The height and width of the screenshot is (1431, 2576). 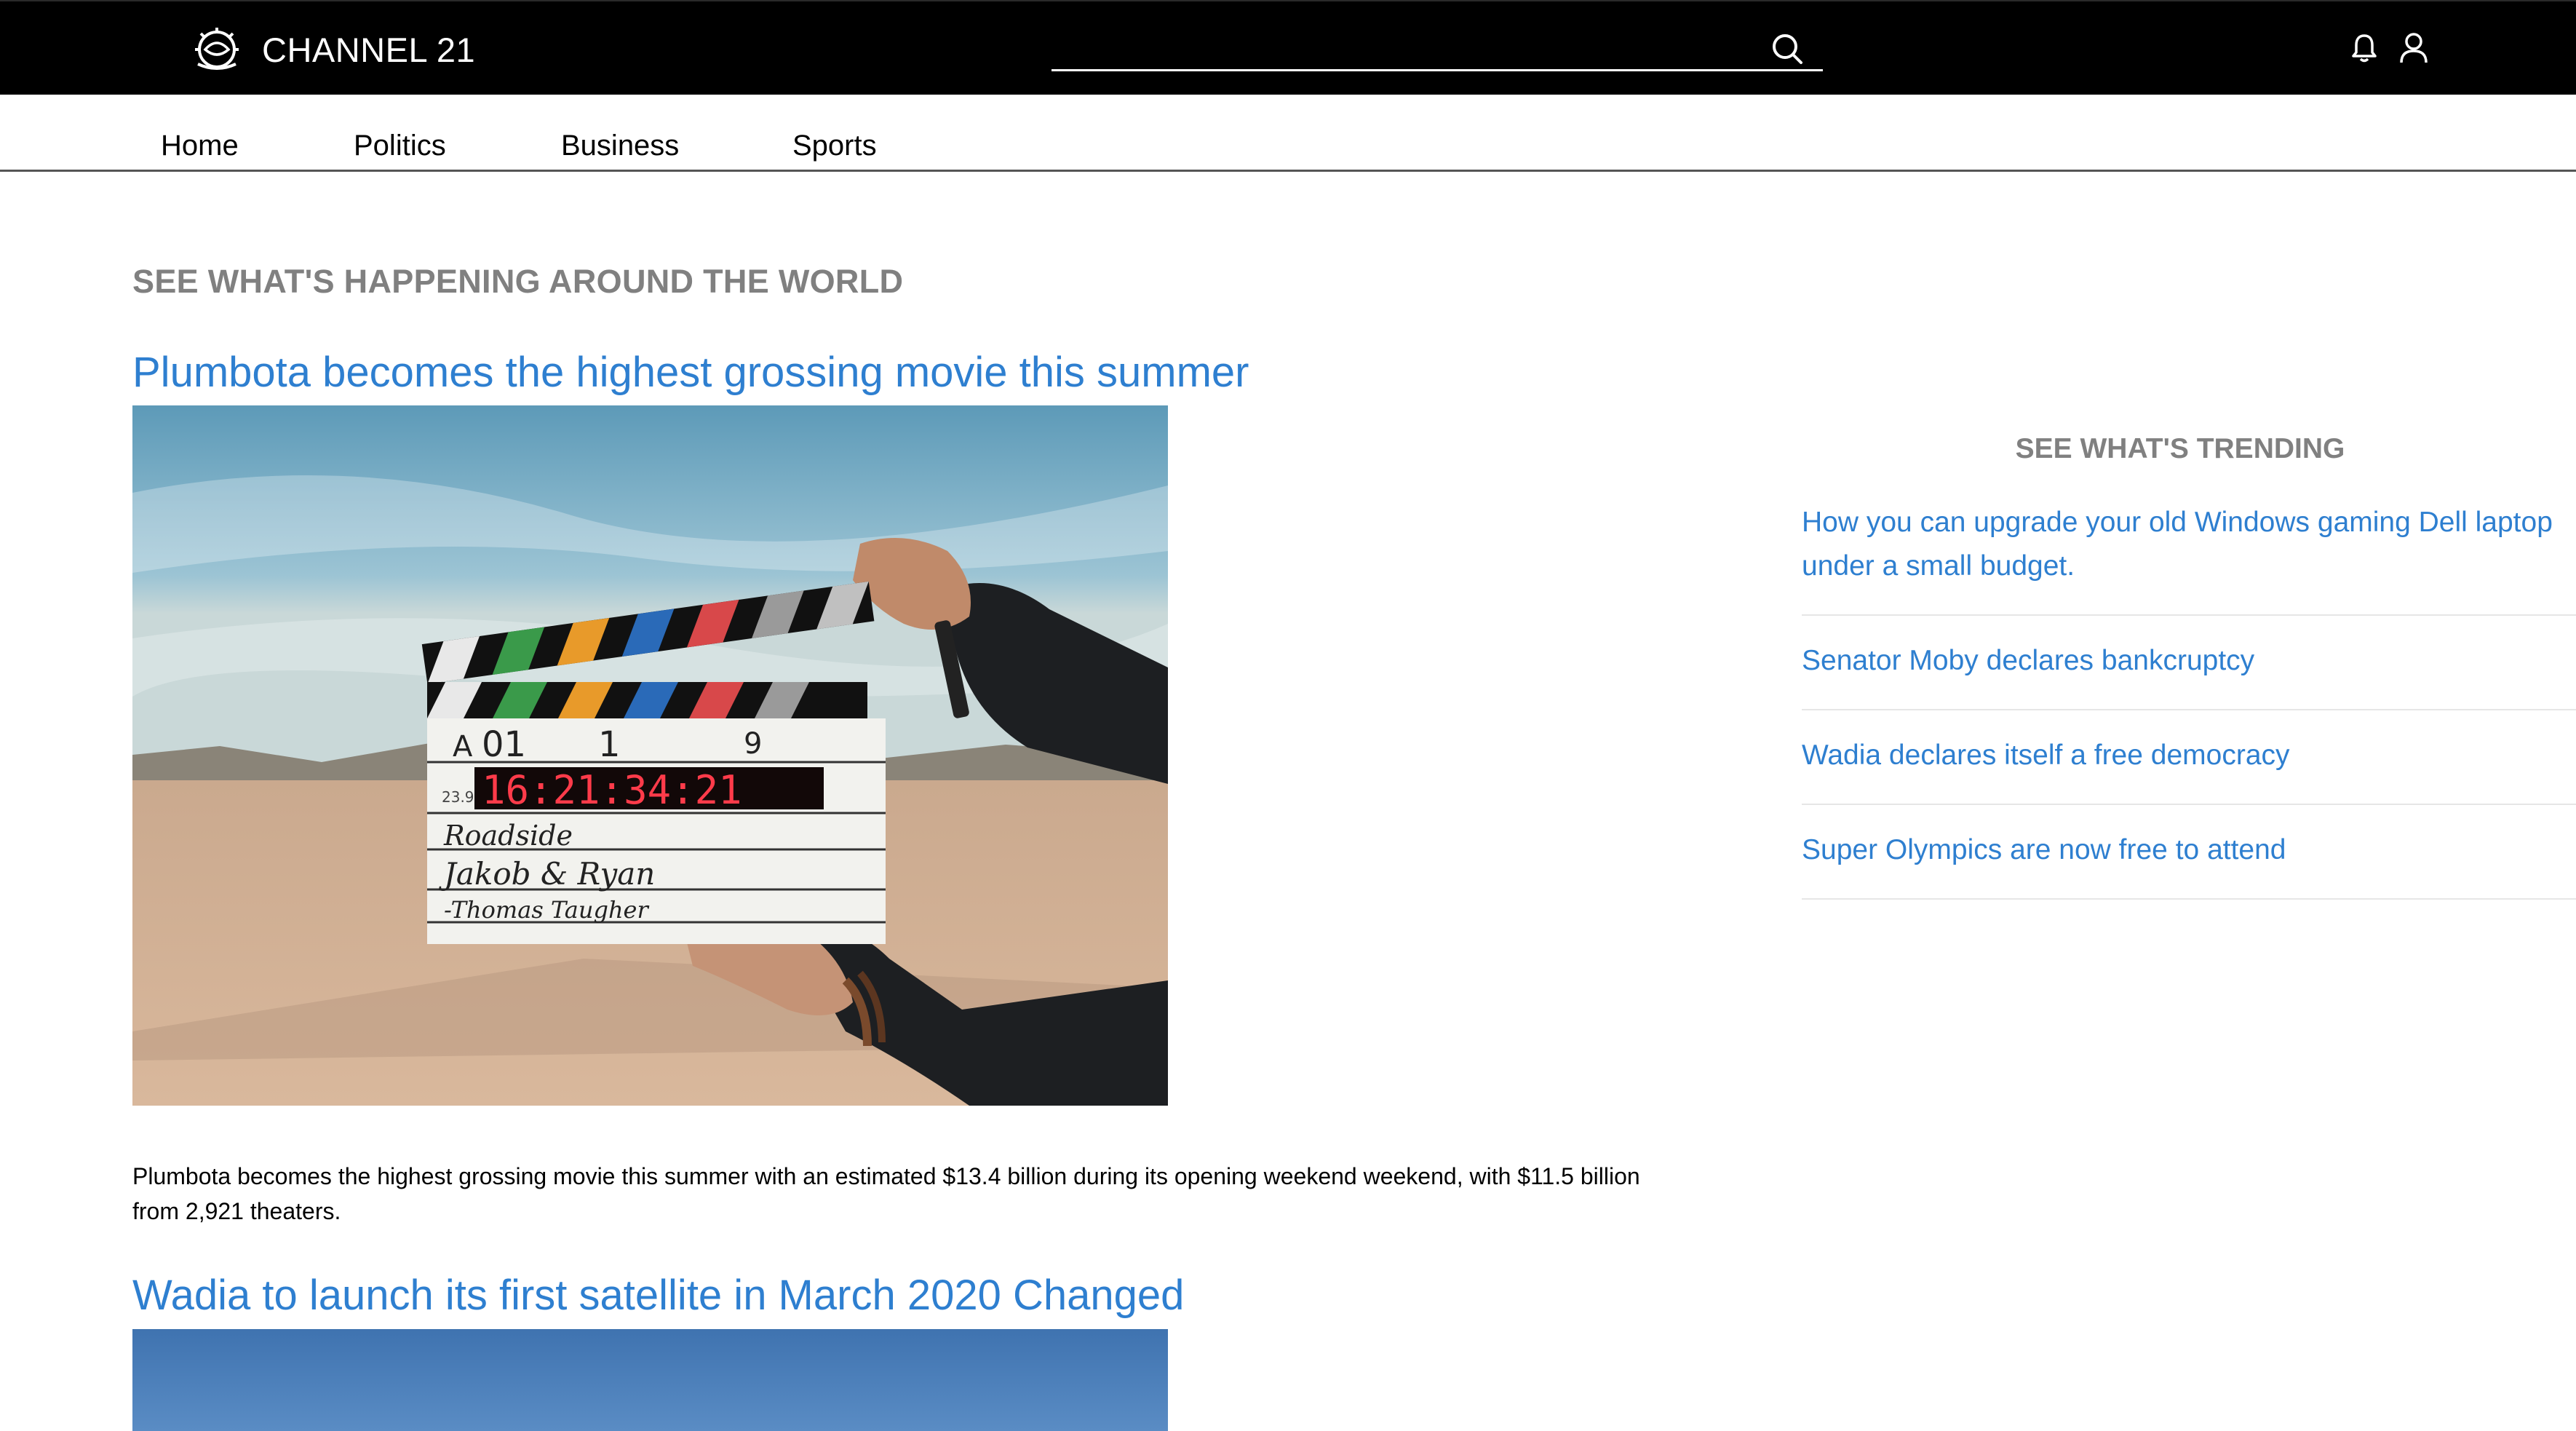 What do you see at coordinates (609, 744) in the screenshot?
I see `svg-text: 1` at bounding box center [609, 744].